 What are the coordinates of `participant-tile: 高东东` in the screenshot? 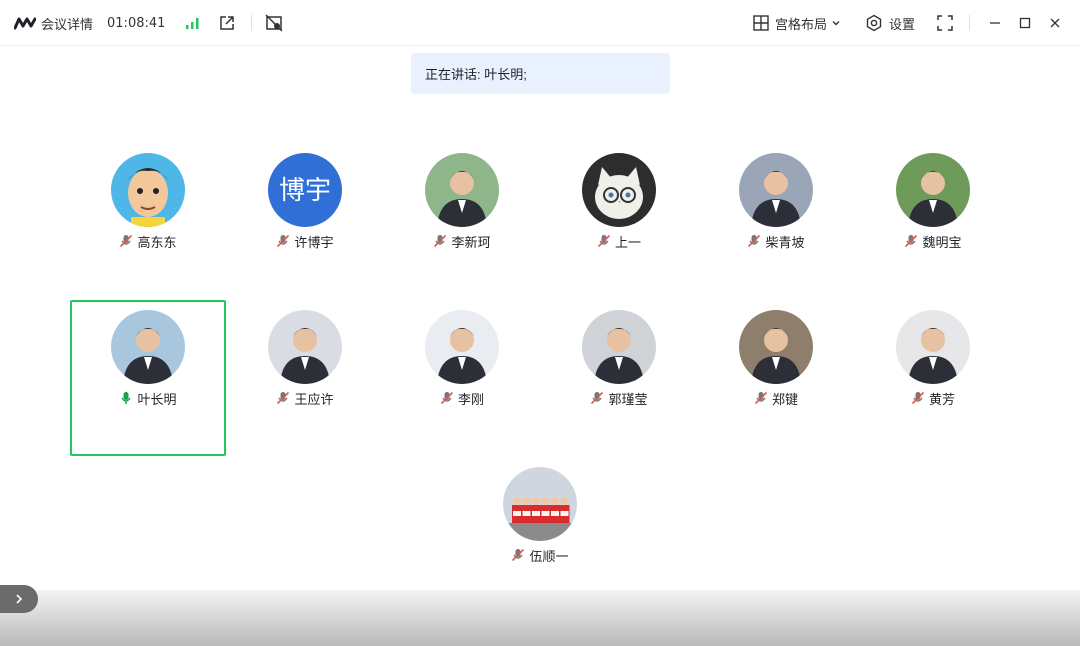 It's located at (148, 221).